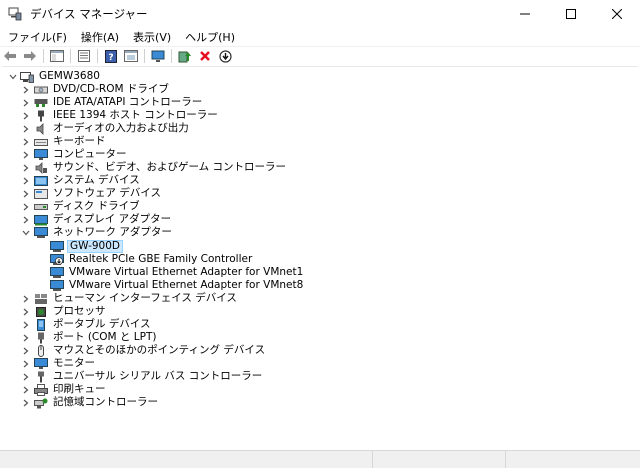 The height and width of the screenshot is (468, 640). I want to click on menu-help: ヘルプ(H), so click(210, 37).